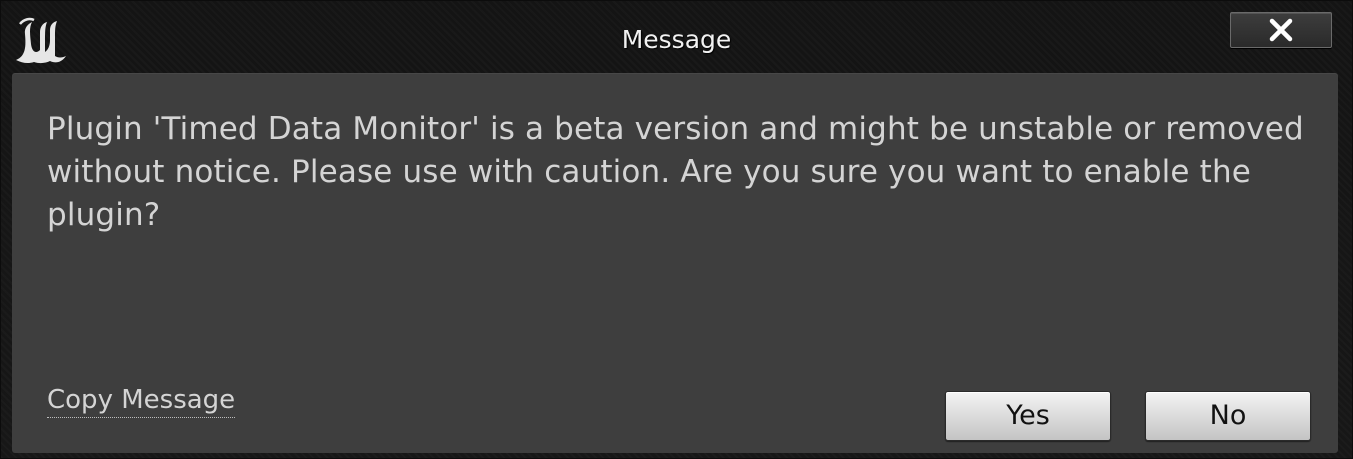 This screenshot has width=1353, height=459. I want to click on copy-message-link: Copy Message, so click(141, 400).